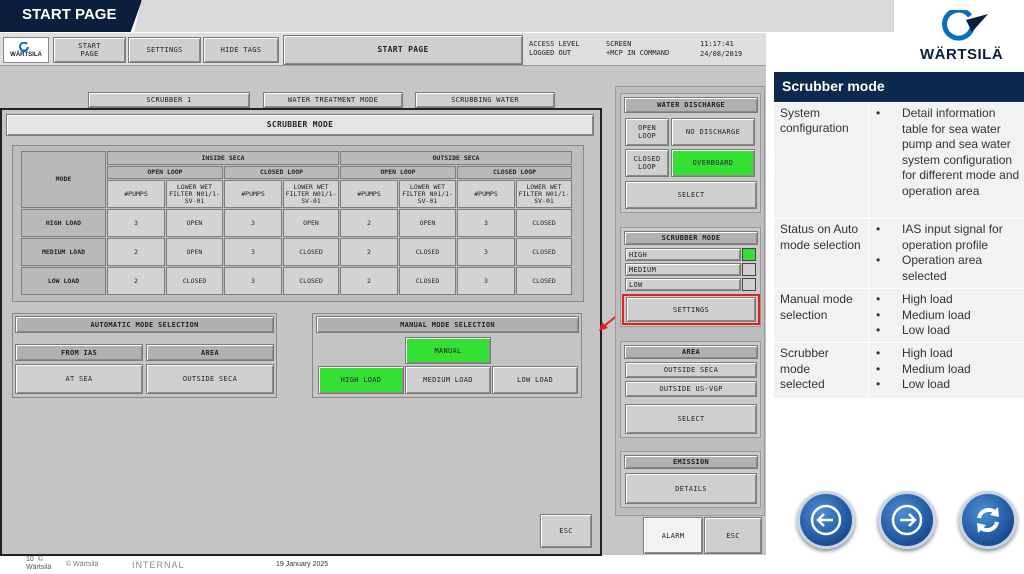  Describe the element at coordinates (82, 564) in the screenshot. I see `footer-copyright: © Wärtsilä` at that location.